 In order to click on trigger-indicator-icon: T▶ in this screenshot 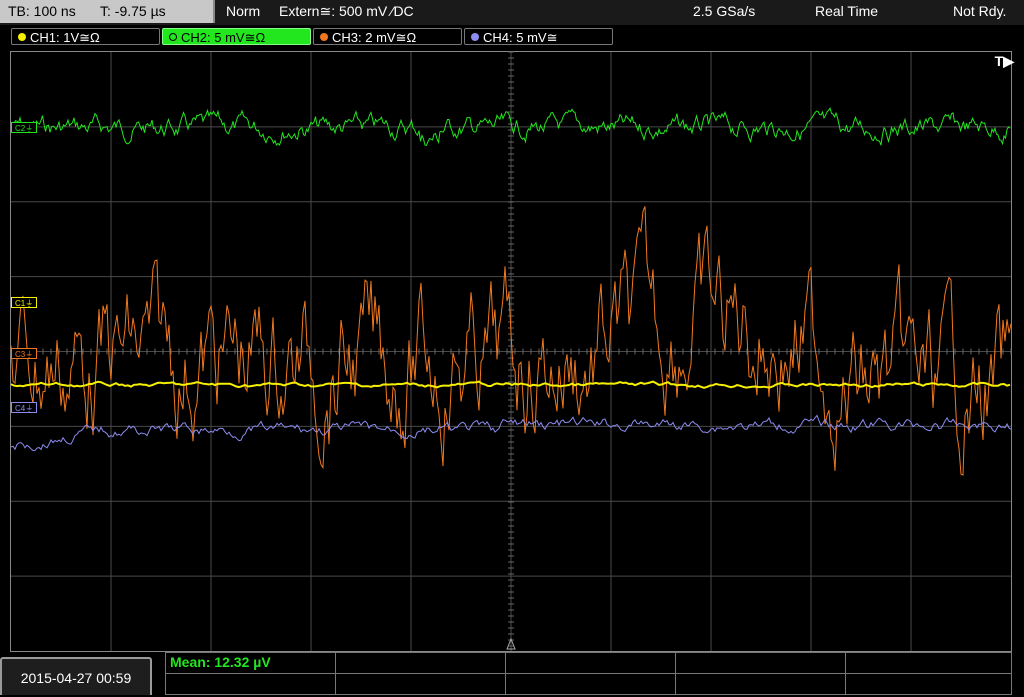, I will do `click(1004, 61)`.